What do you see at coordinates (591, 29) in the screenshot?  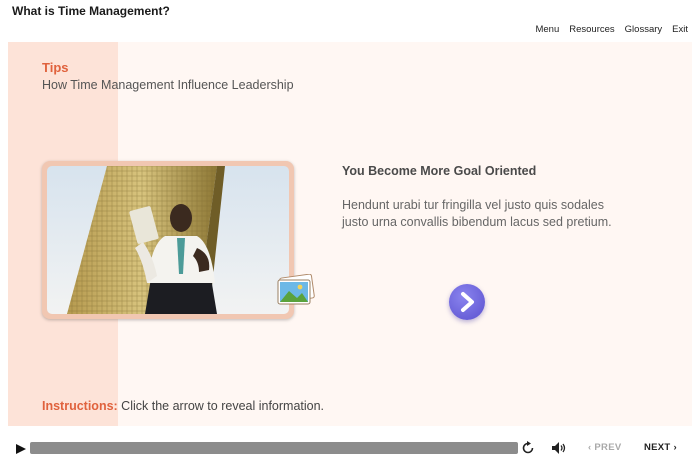 I see `resources-link: Resources` at bounding box center [591, 29].